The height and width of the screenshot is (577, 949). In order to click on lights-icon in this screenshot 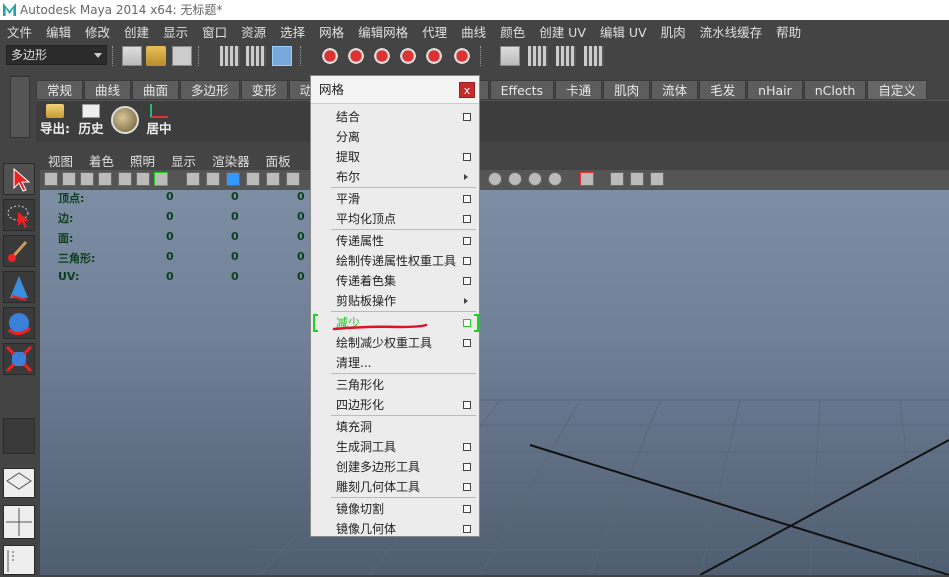, I will do `click(273, 179)`.